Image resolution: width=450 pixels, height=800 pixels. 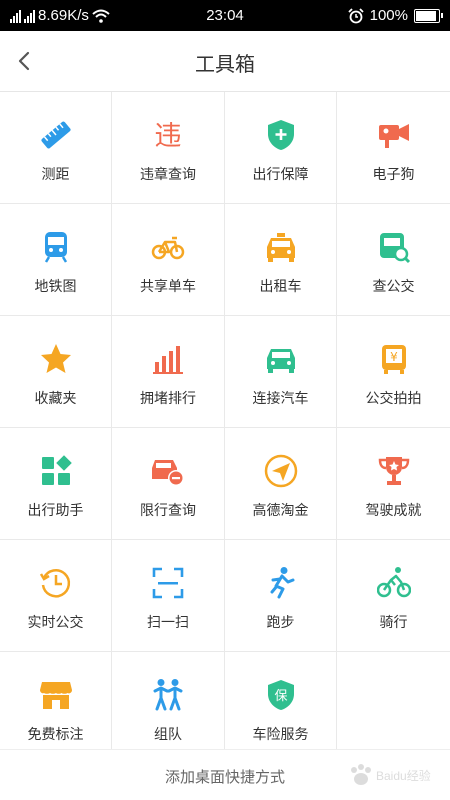 I want to click on team-icon, so click(x=168, y=695).